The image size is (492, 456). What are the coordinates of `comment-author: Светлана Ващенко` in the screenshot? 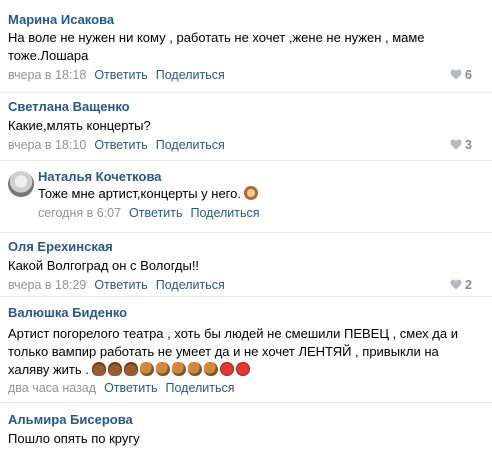 It's located at (69, 106).